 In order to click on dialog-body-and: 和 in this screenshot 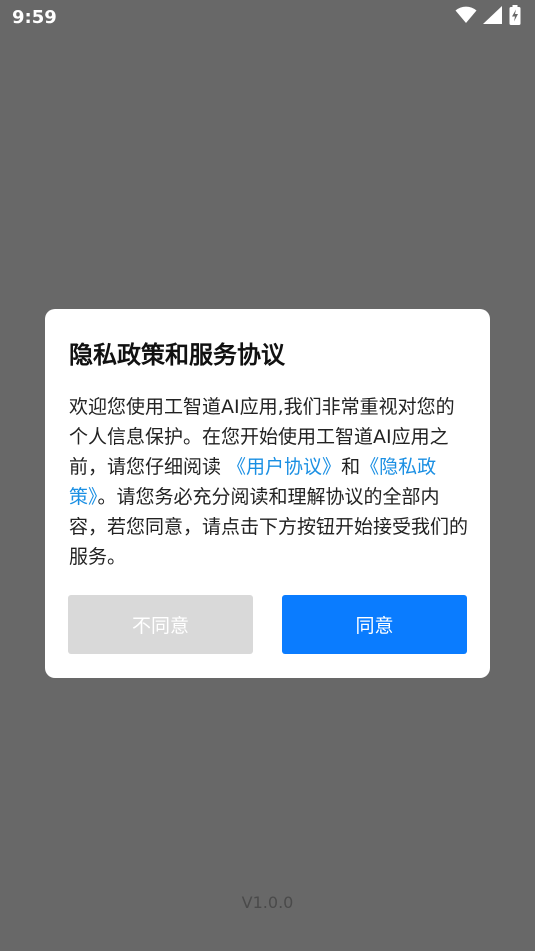, I will do `click(351, 467)`.